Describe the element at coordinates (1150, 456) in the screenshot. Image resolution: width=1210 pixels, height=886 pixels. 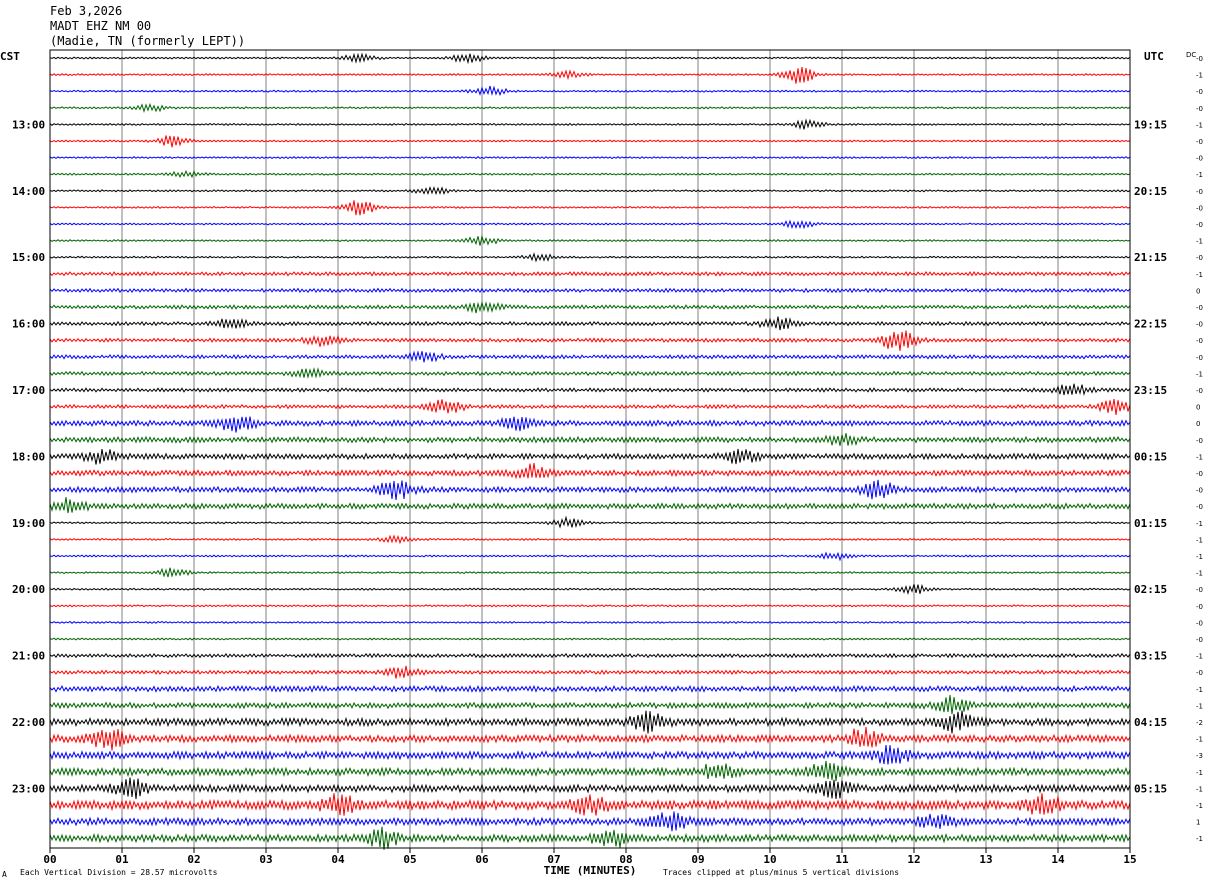
I see `utc-hour-label: 00:15` at that location.